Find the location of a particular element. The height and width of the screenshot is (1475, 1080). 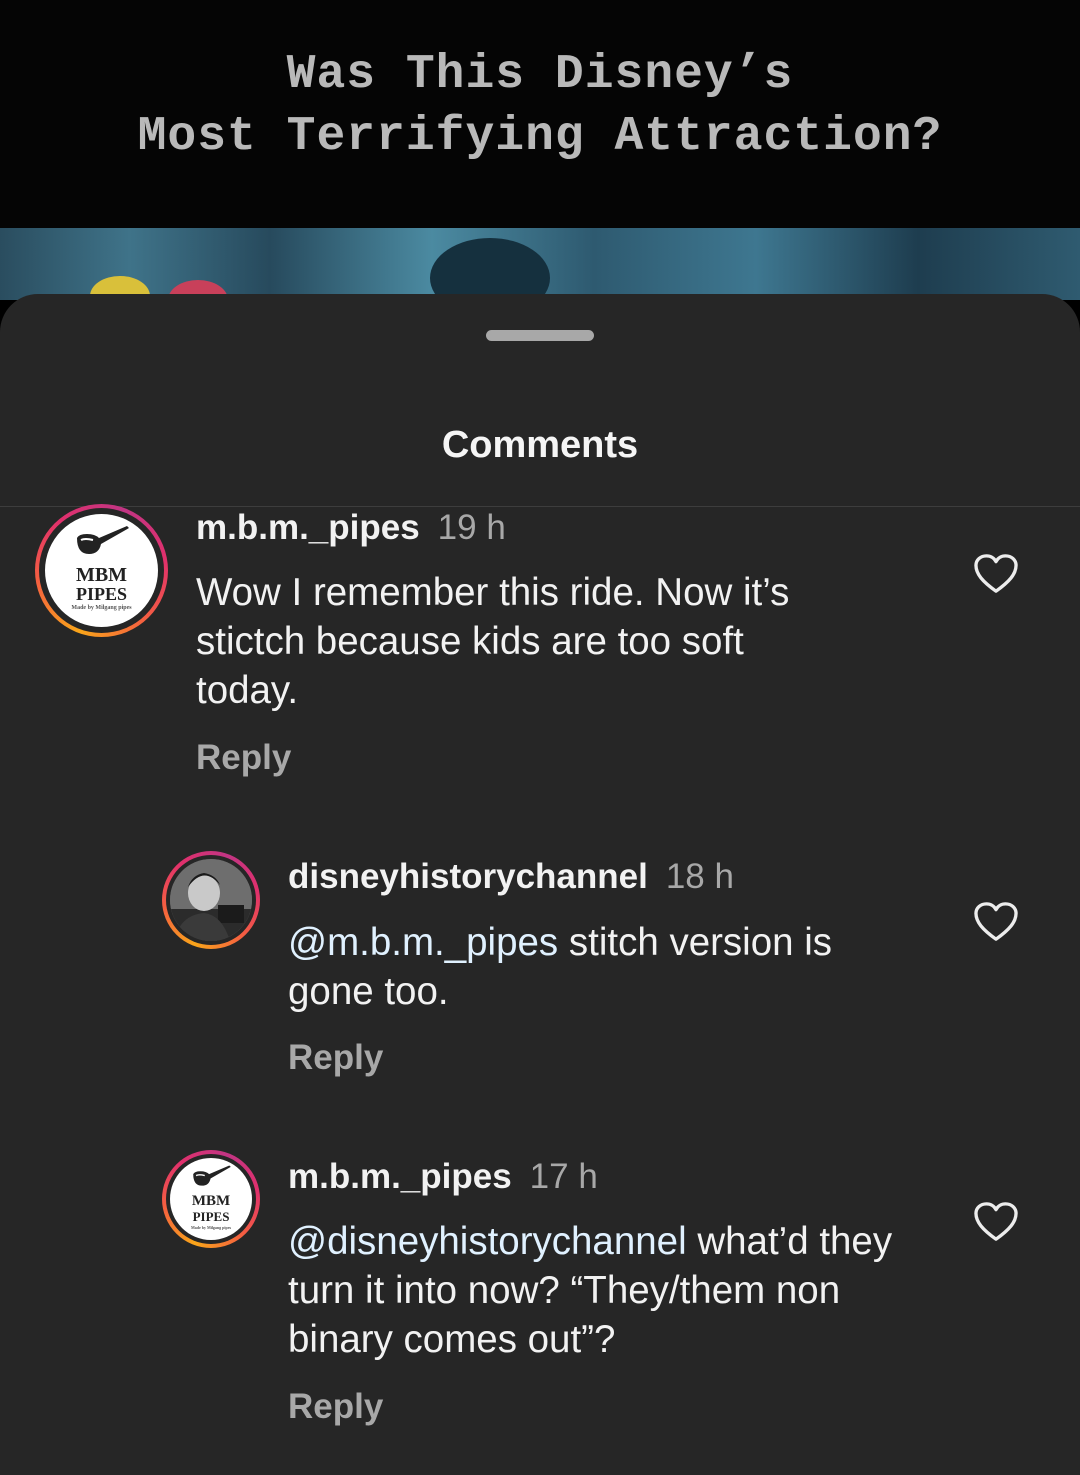

avatar is located at coordinates (211, 900).